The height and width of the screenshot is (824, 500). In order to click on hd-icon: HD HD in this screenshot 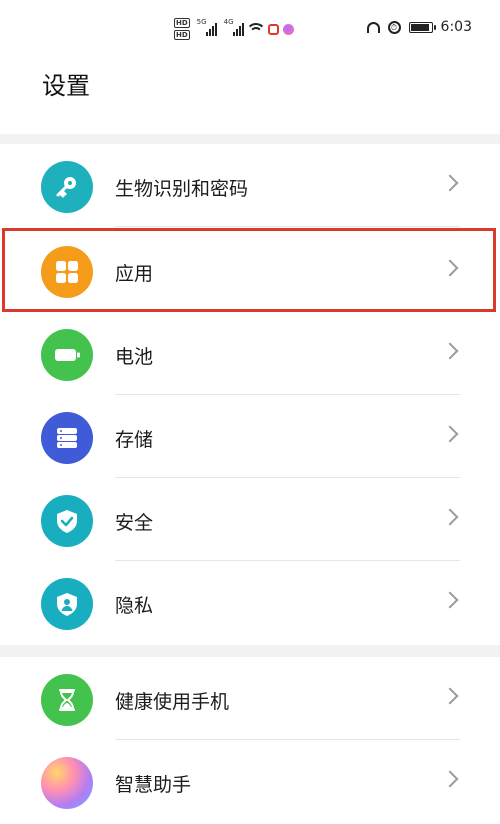, I will do `click(182, 29)`.